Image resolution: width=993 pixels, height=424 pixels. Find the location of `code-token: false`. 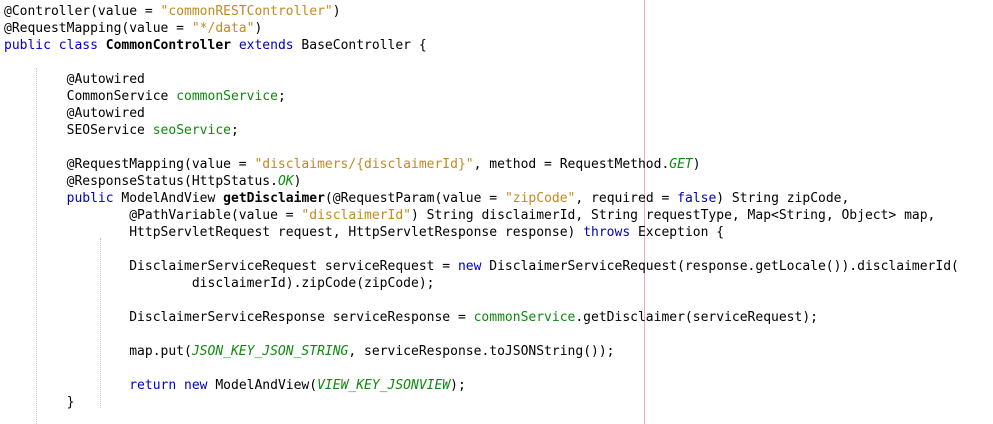

code-token: false is located at coordinates (697, 198).